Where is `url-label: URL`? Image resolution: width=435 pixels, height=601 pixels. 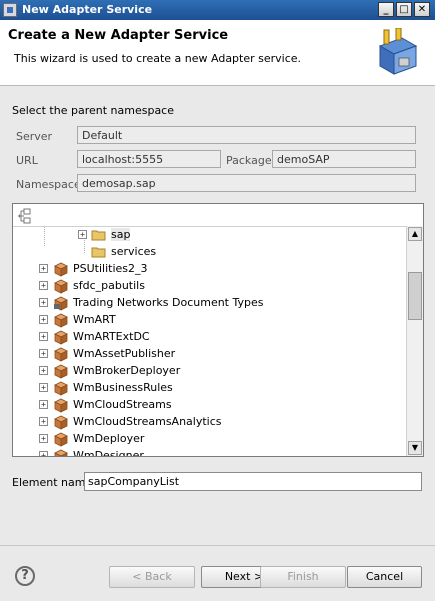
url-label: URL is located at coordinates (27, 160).